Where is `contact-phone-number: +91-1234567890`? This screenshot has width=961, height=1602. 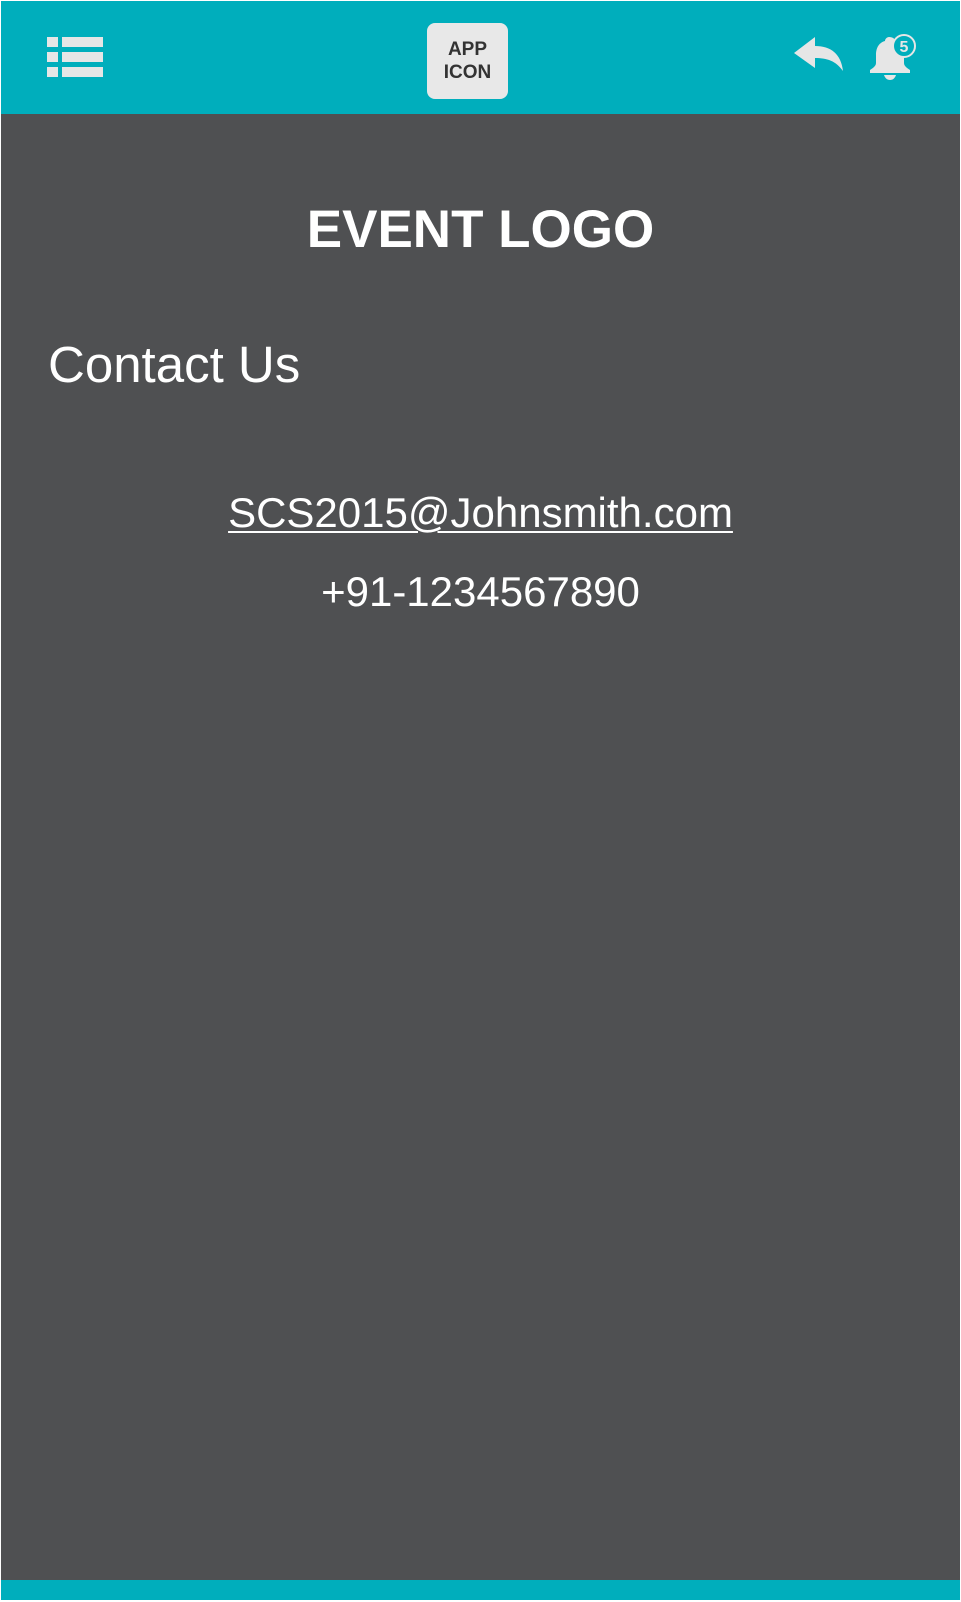 contact-phone-number: +91-1234567890 is located at coordinates (480, 591).